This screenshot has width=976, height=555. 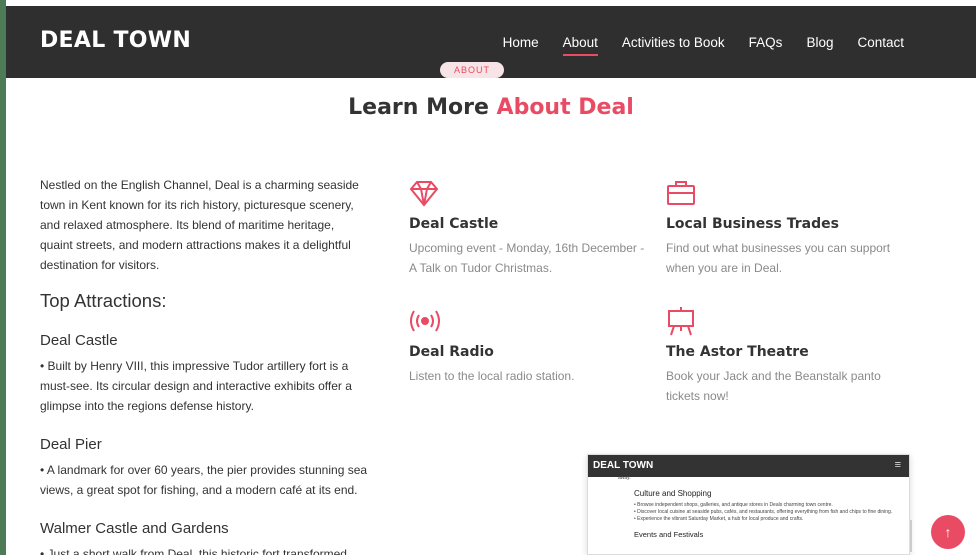 I want to click on card-title: The Astor Theatre, so click(x=737, y=352).